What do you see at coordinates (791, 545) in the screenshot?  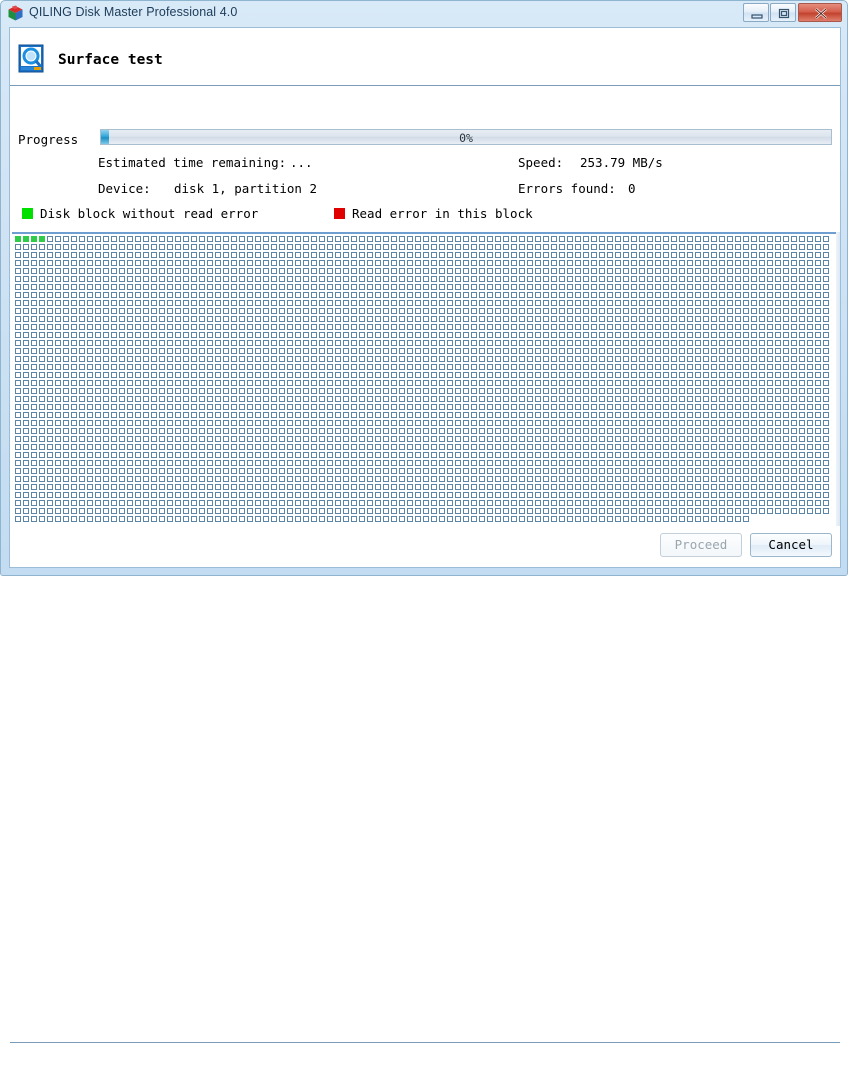 I see `cancel-button: Cancel` at bounding box center [791, 545].